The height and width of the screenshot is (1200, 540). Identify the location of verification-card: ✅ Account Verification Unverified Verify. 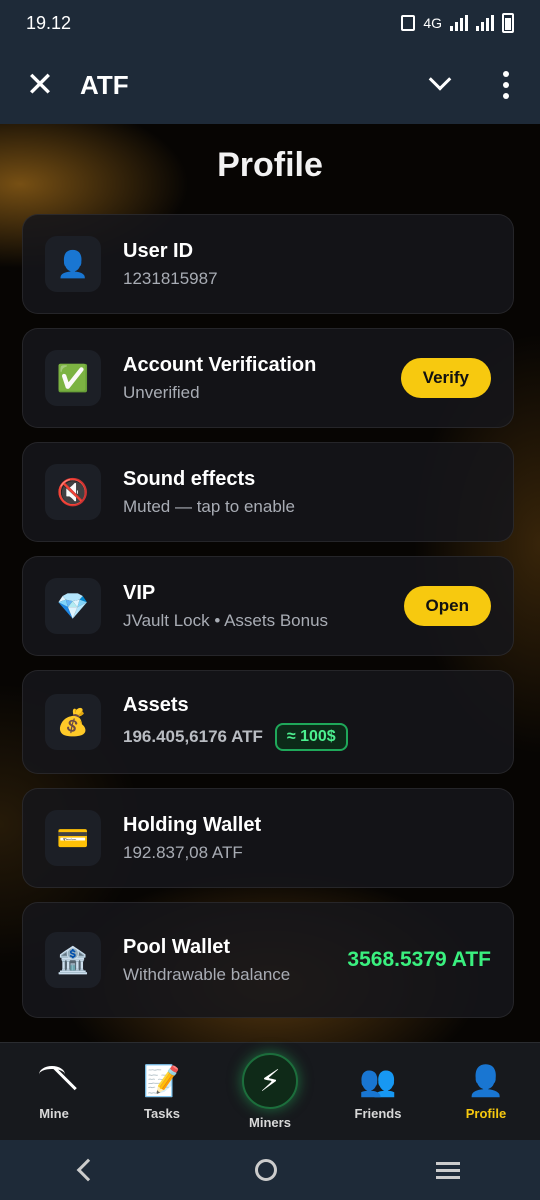
(268, 378).